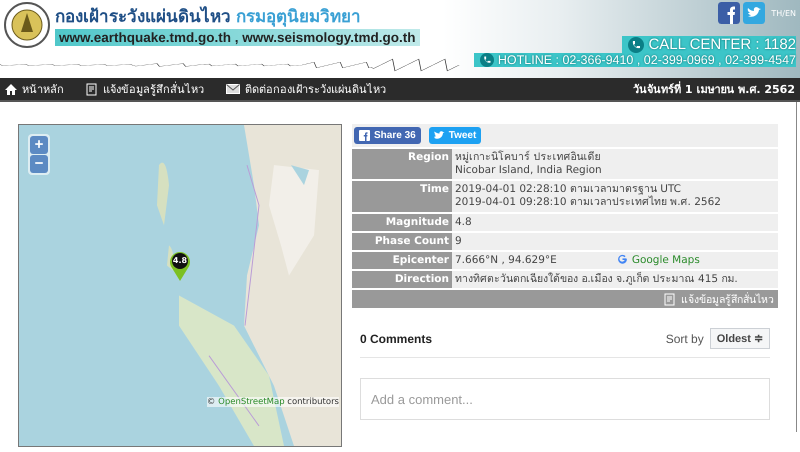 Image resolution: width=800 pixels, height=452 pixels. I want to click on report-link: แจ้งข้อมูลรู้สึกสั่นไหว, so click(719, 299).